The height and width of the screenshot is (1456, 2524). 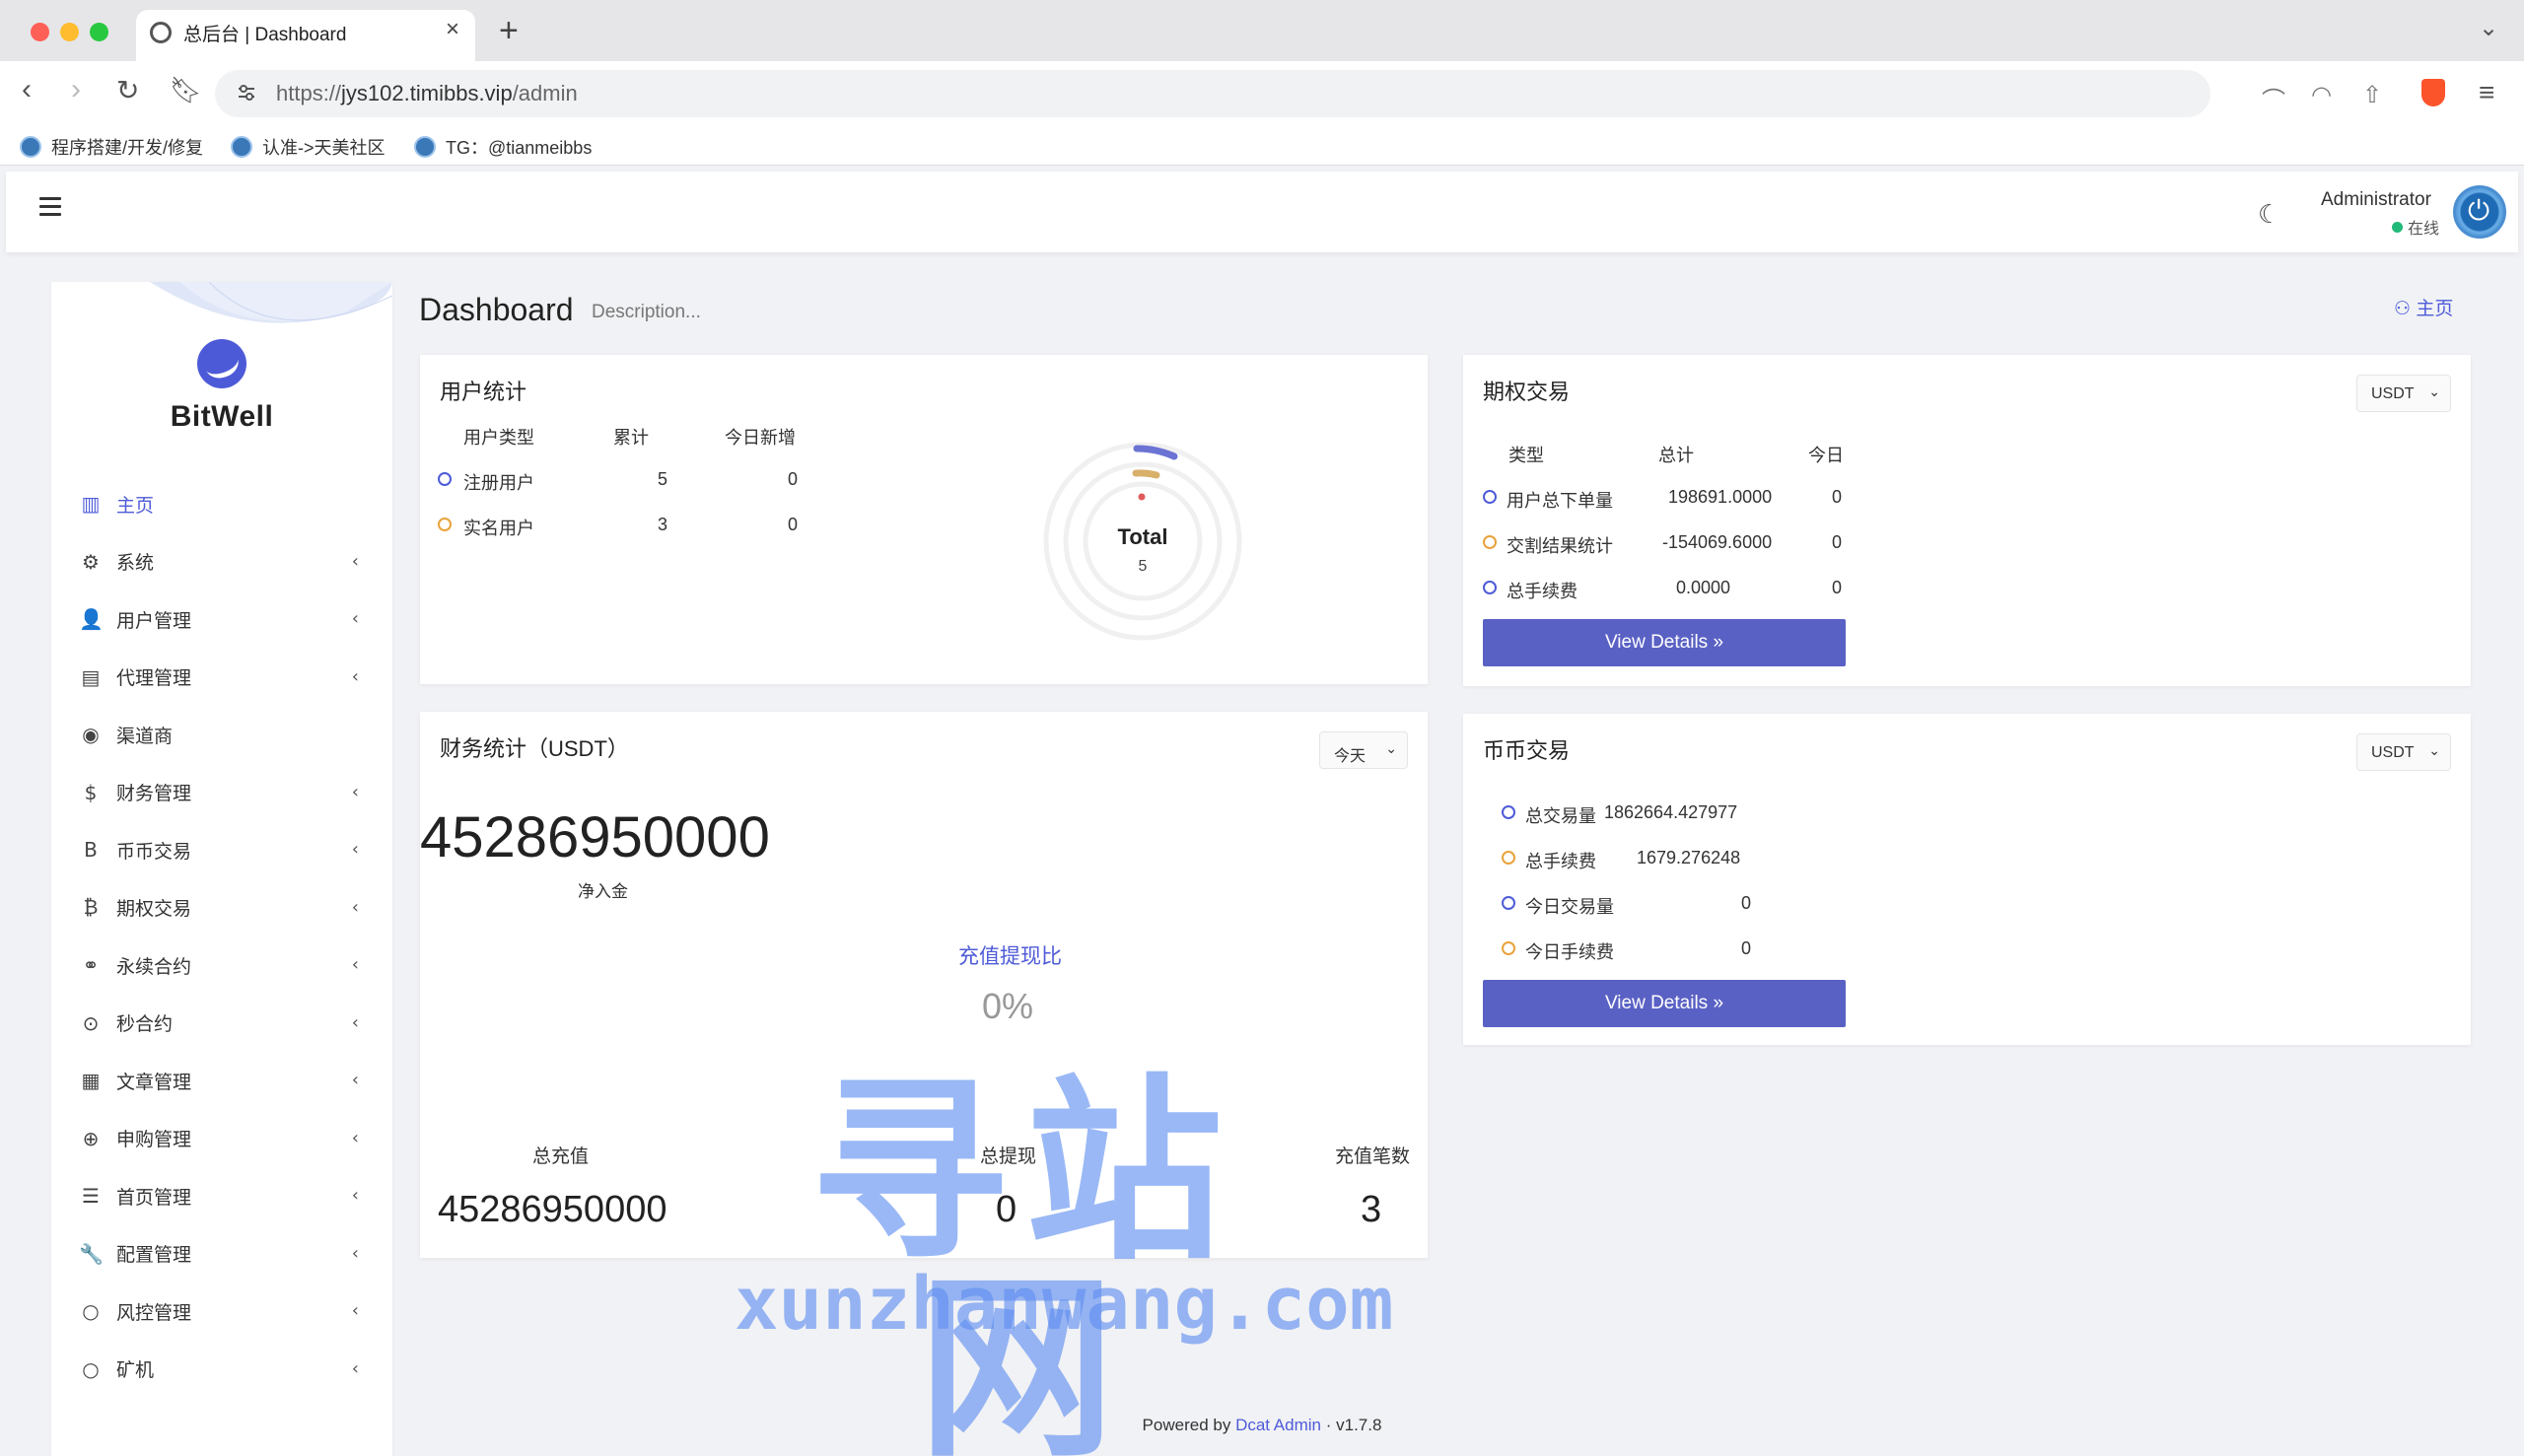 I want to click on tab-list-chevron-icon: ⌄, so click(x=2488, y=28).